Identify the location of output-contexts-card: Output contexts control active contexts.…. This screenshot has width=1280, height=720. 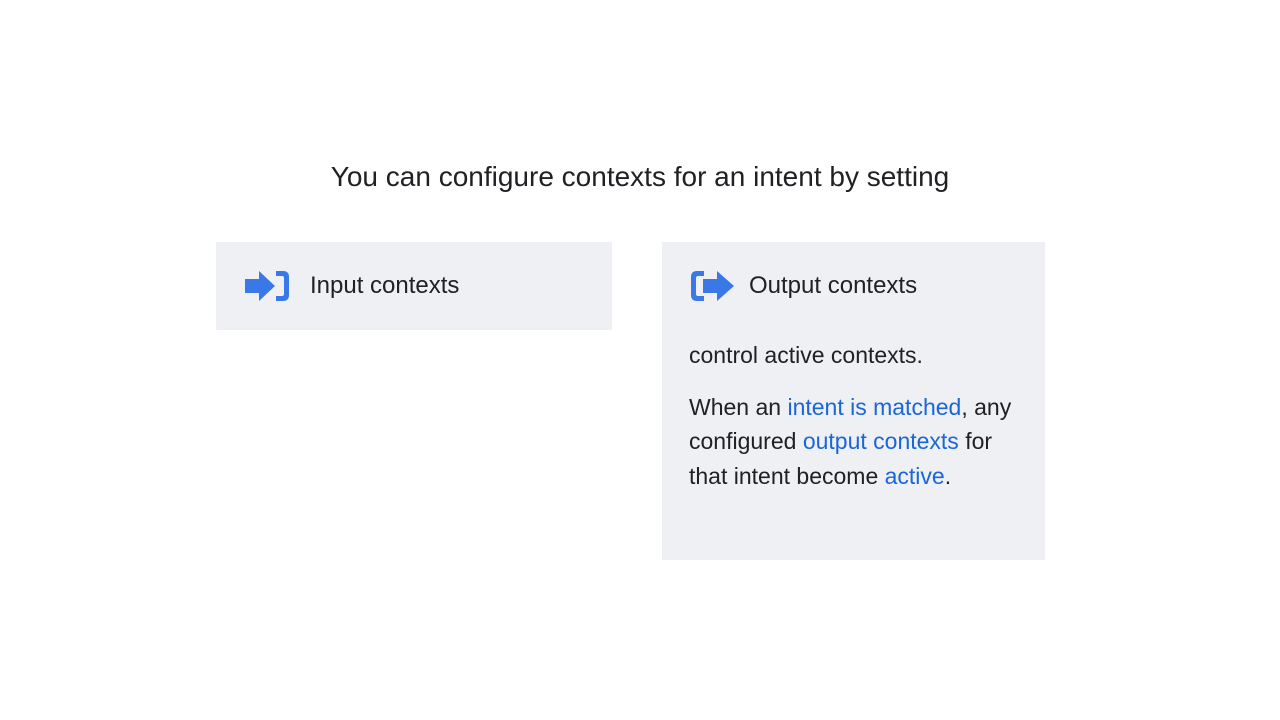
(853, 401).